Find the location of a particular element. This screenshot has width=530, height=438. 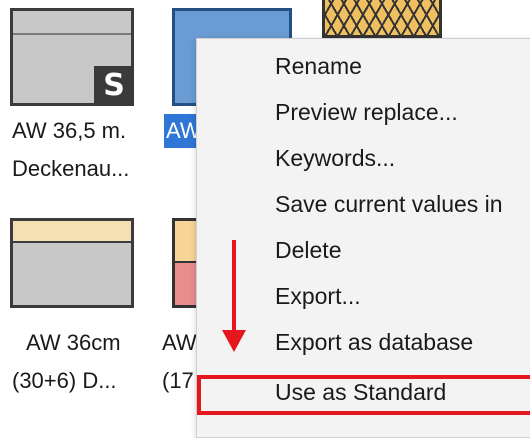

menu-item-export-database: Export as database is located at coordinates (374, 342).